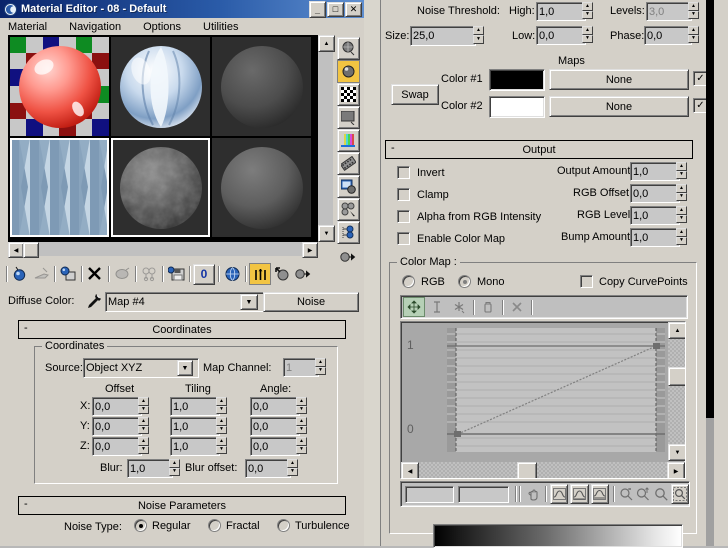 This screenshot has width=728, height=548. Describe the element at coordinates (517, 307) in the screenshot. I see `reset-curve-icon` at that location.